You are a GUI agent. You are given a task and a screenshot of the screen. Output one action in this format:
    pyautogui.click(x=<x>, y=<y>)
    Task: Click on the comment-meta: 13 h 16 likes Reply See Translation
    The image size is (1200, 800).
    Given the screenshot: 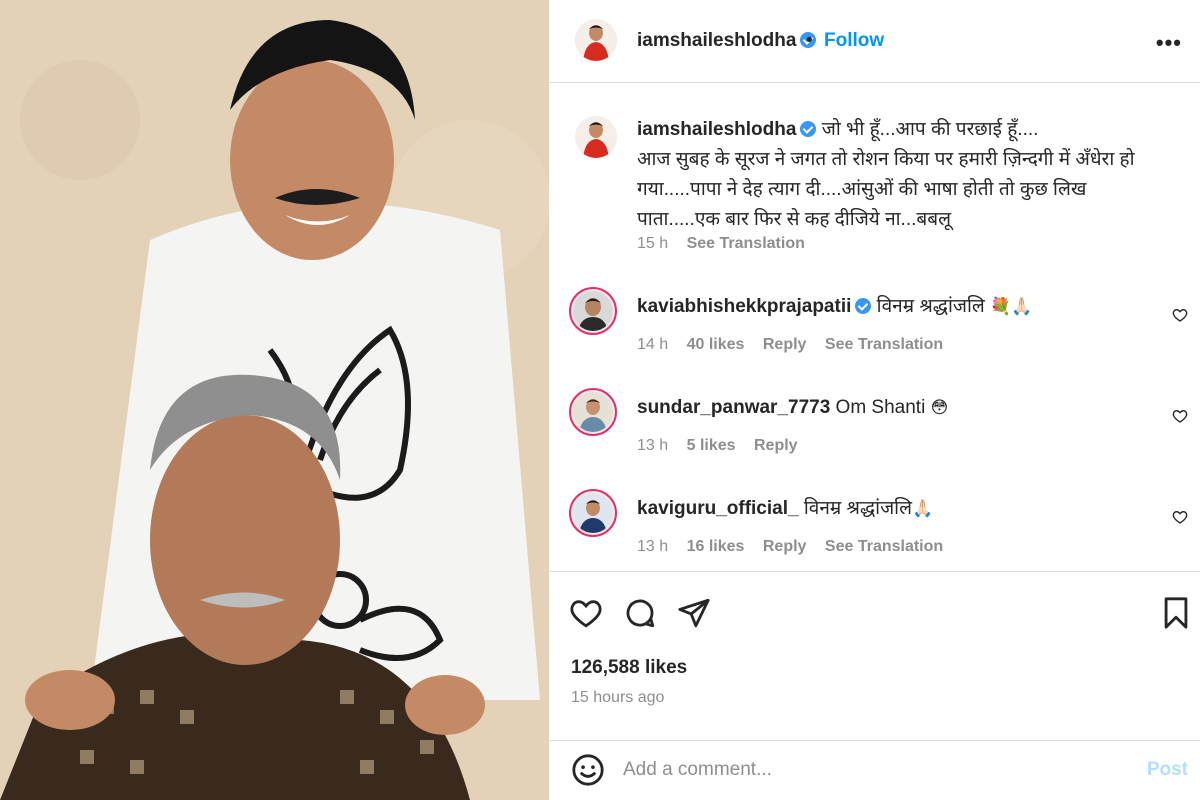 What is the action you would take?
    pyautogui.click(x=797, y=547)
    